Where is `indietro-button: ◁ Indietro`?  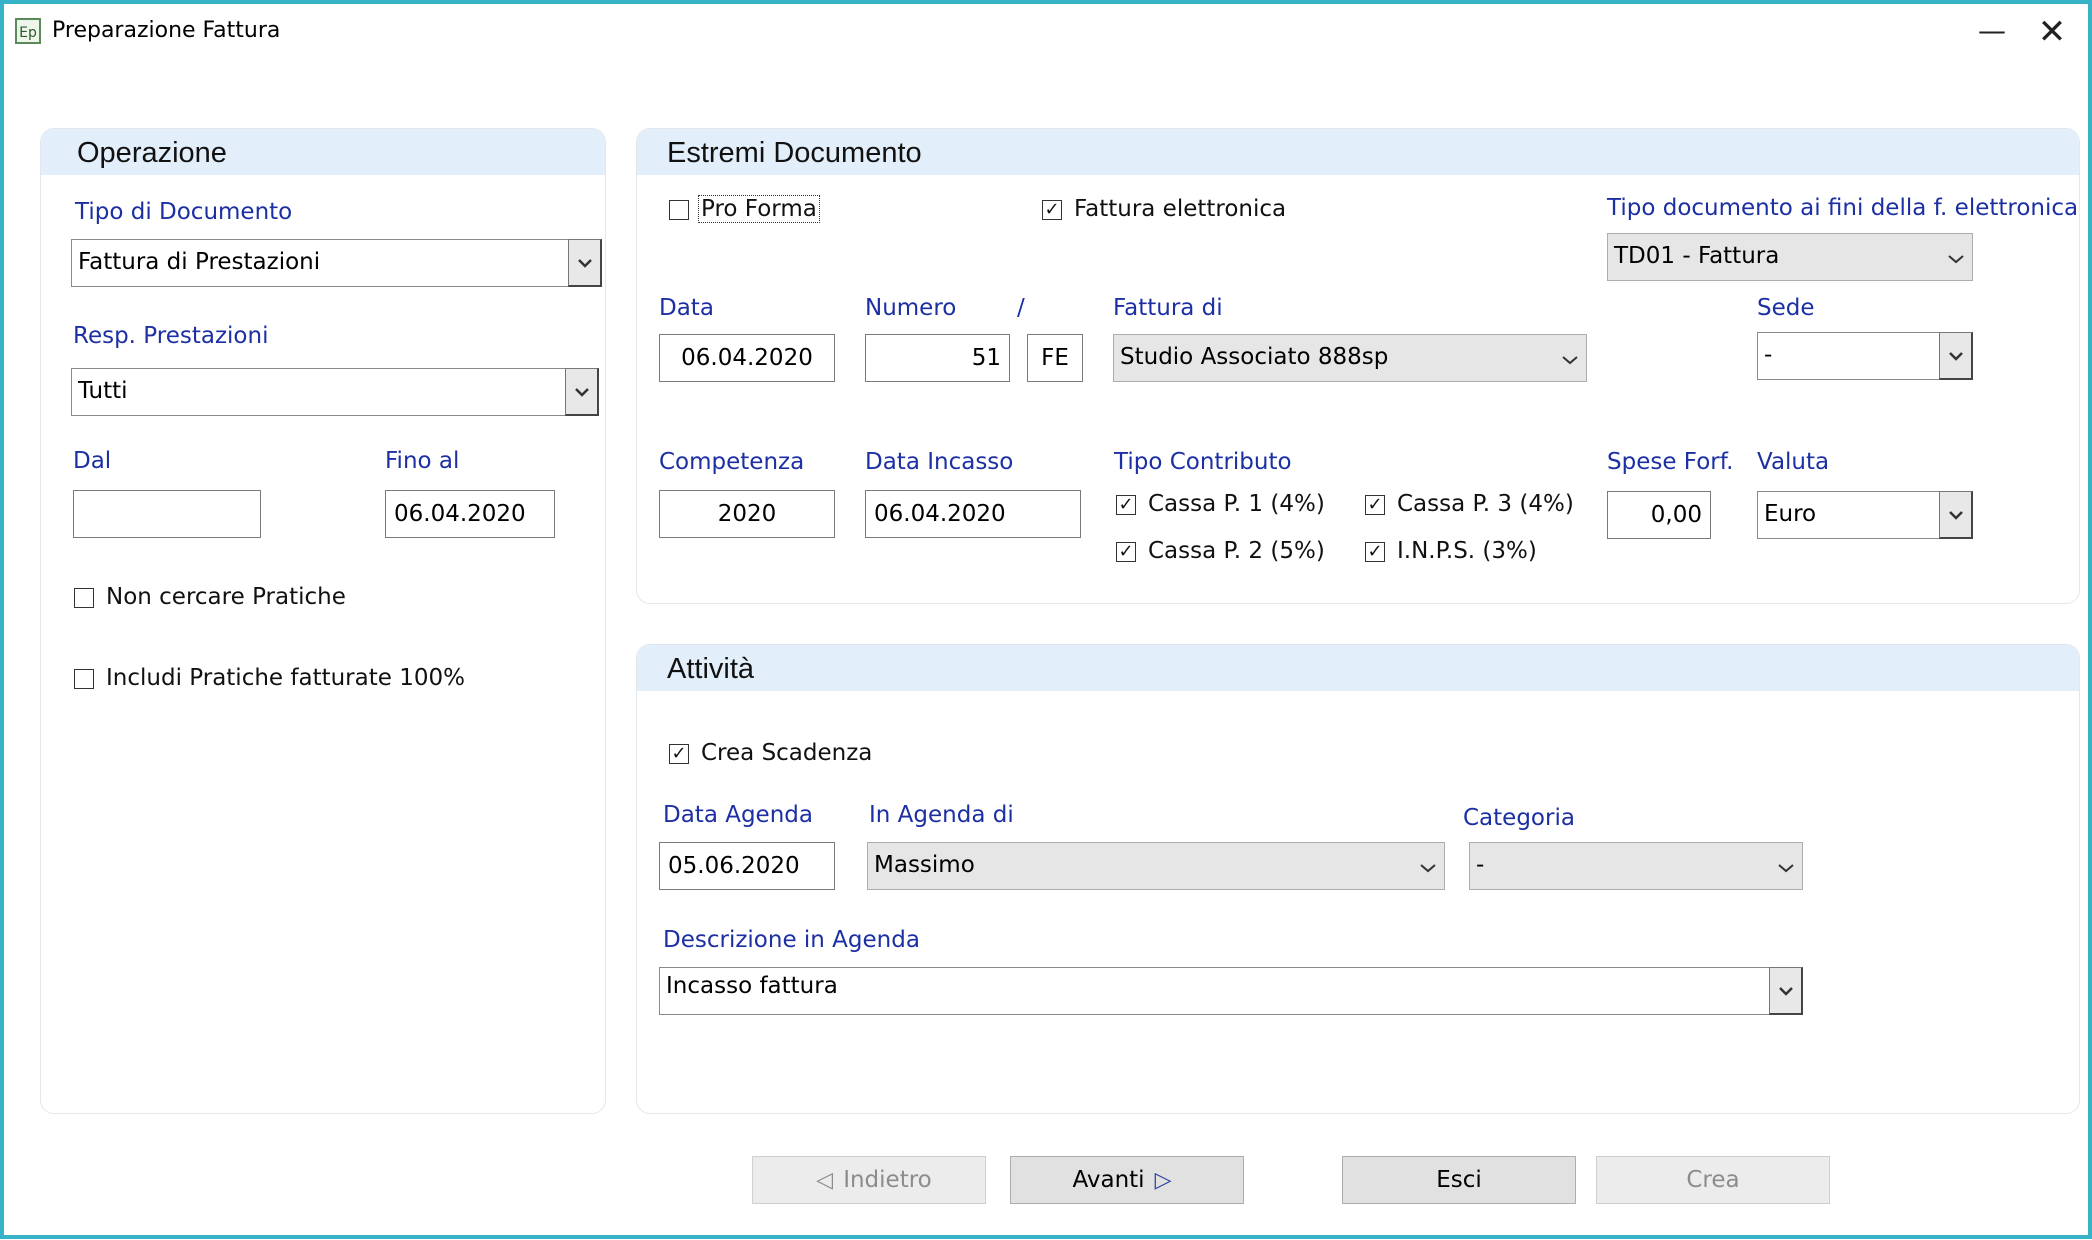
indietro-button: ◁ Indietro is located at coordinates (869, 1180).